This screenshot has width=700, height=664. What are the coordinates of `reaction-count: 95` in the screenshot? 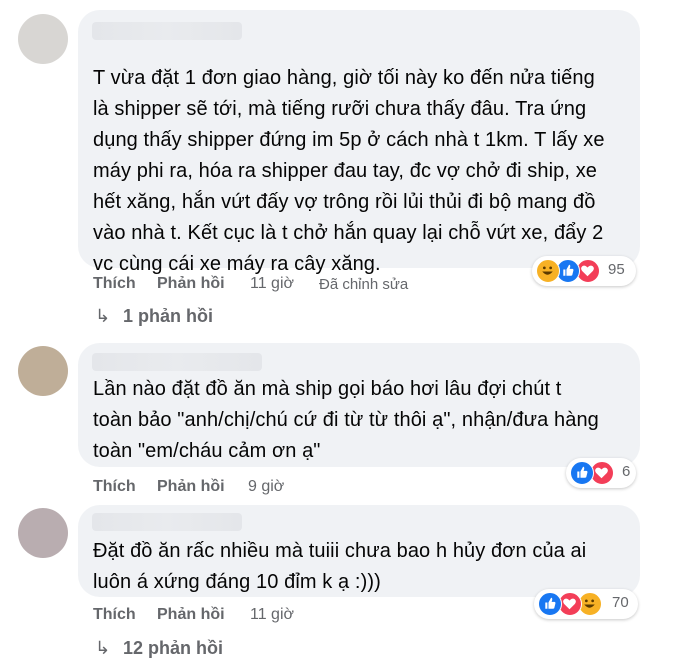 It's located at (616, 269).